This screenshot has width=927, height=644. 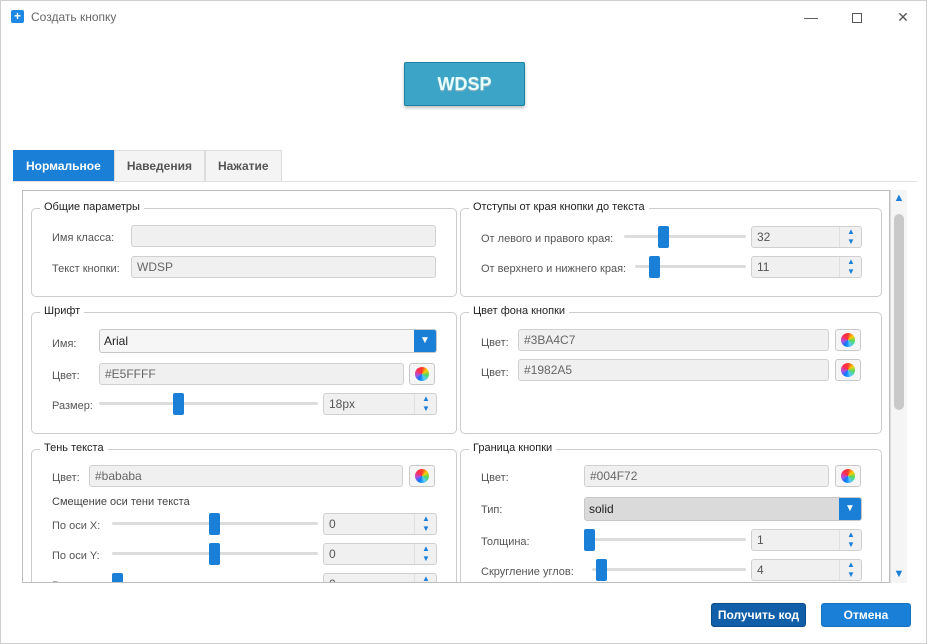 What do you see at coordinates (492, 510) in the screenshot?
I see `border-type-label: Тип:` at bounding box center [492, 510].